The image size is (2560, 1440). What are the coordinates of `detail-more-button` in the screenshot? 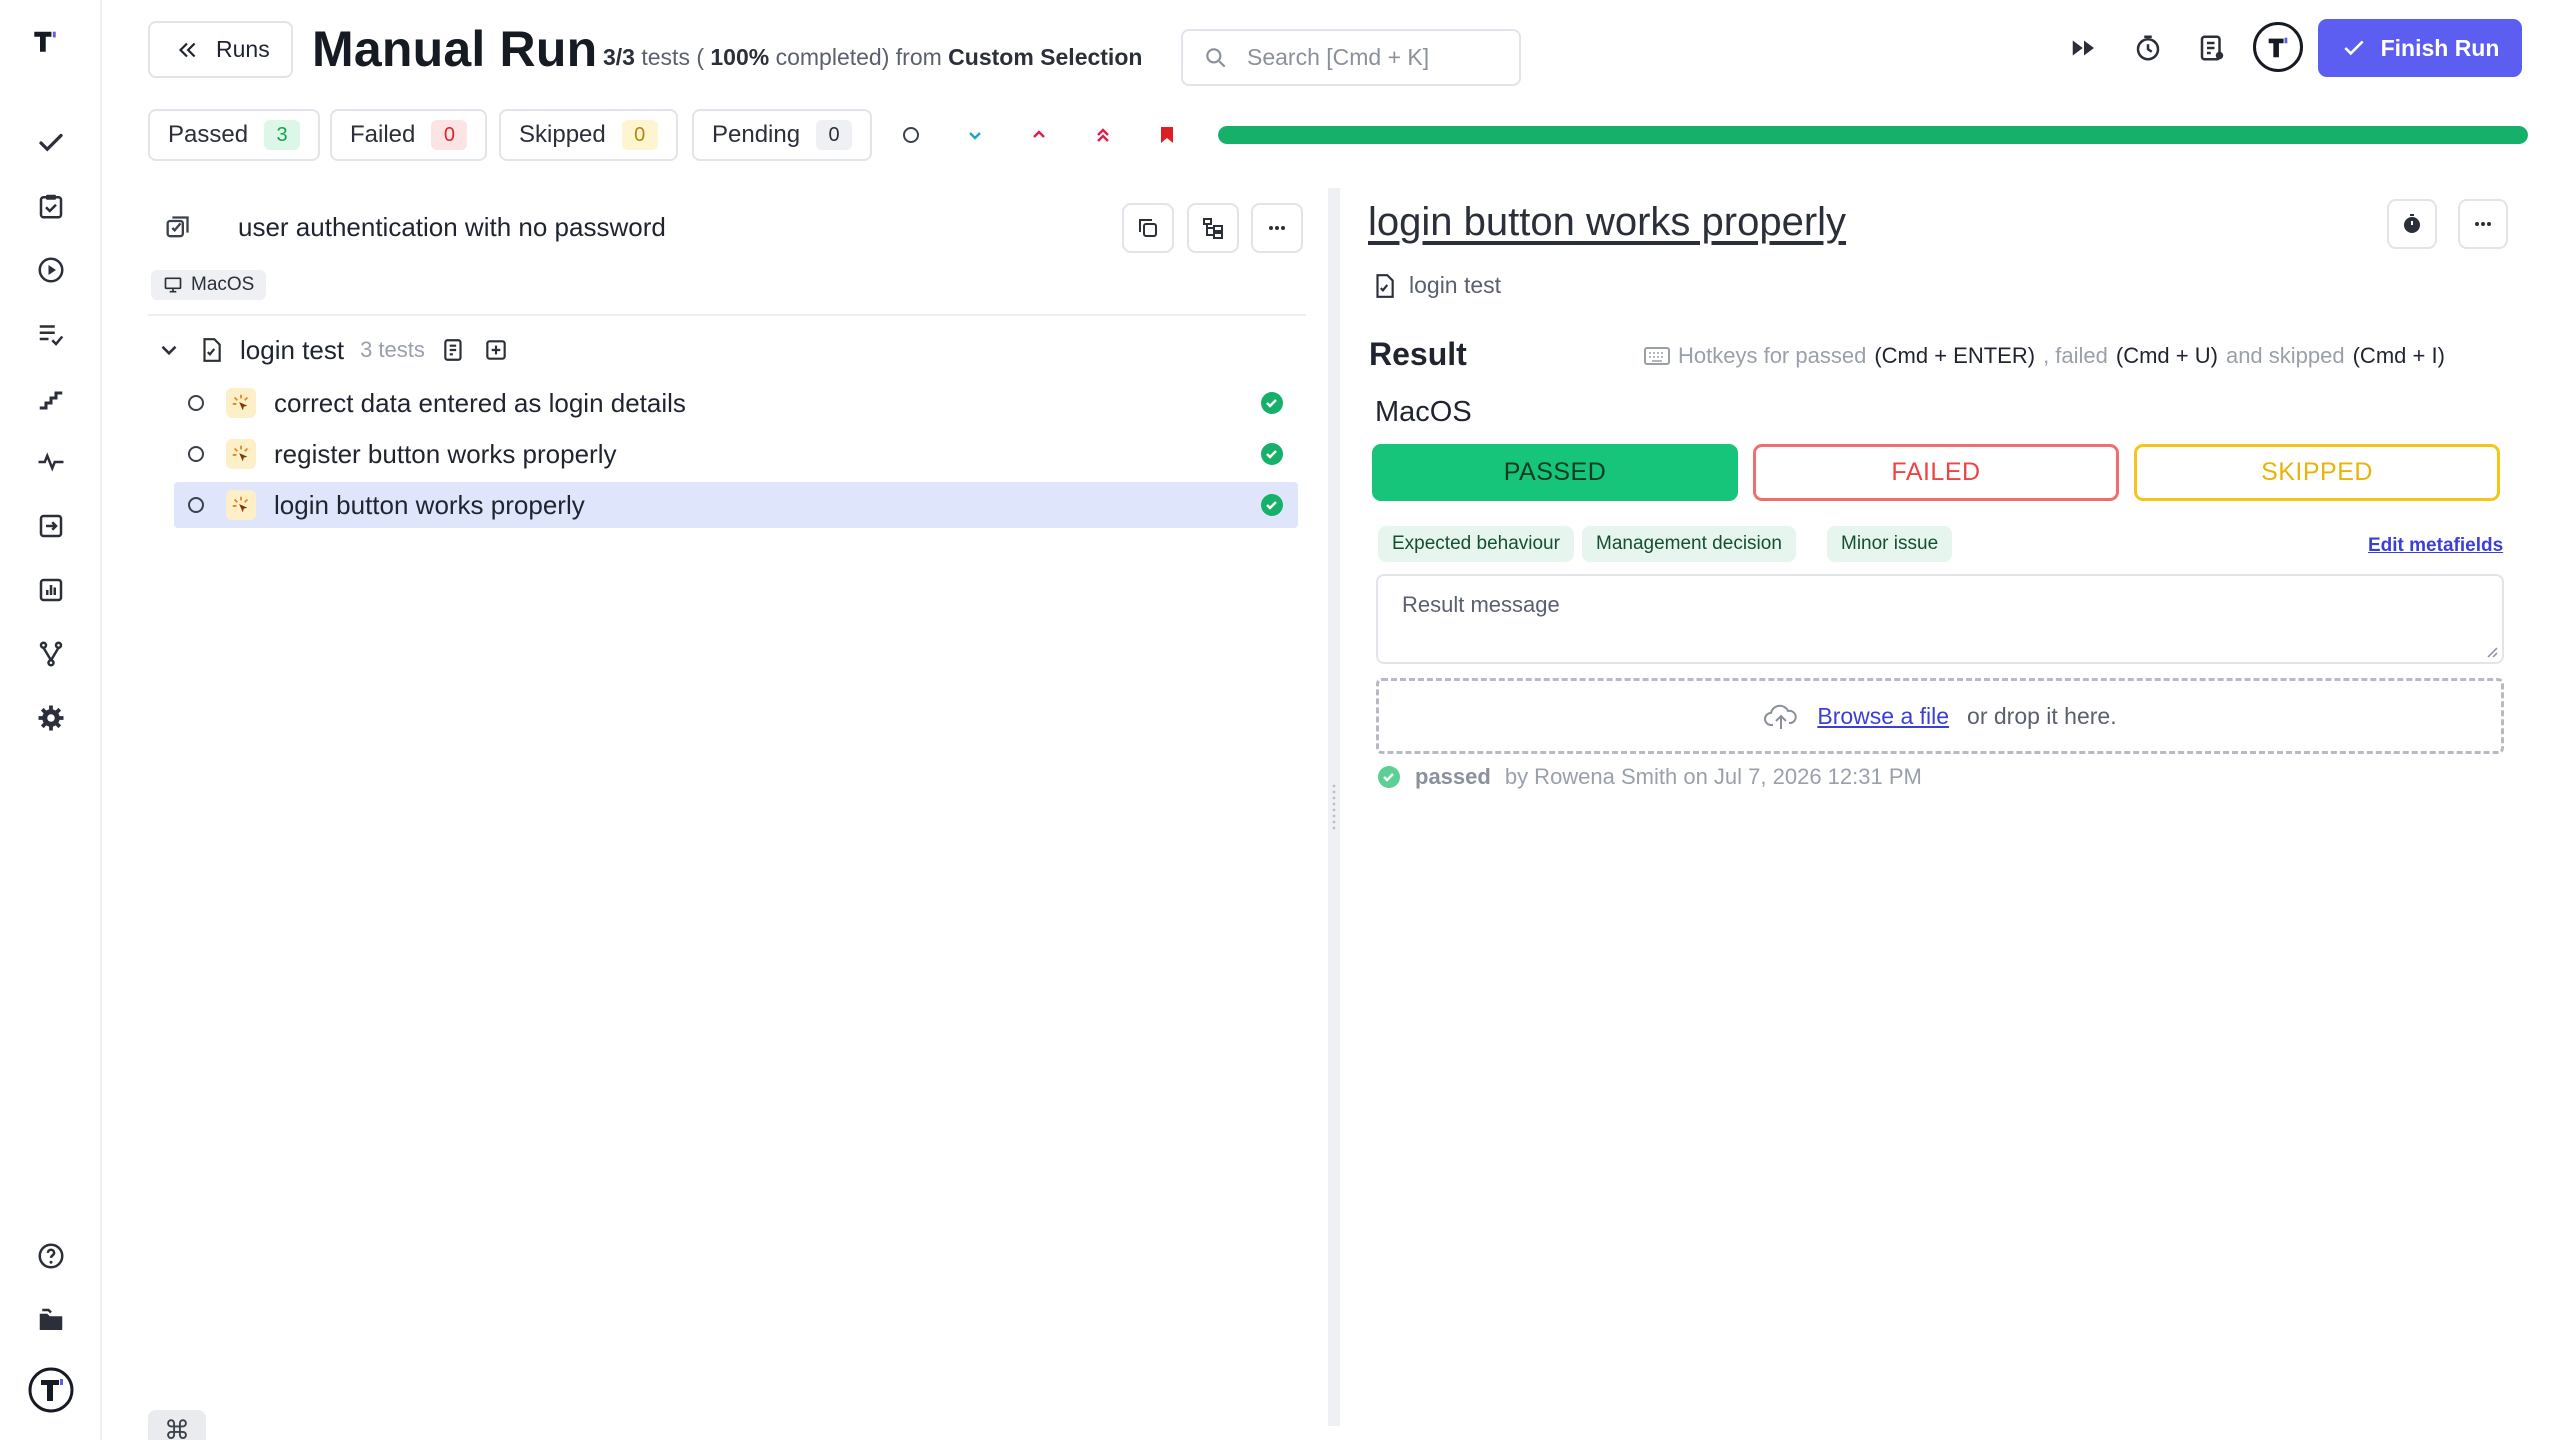 It's located at (2483, 224).